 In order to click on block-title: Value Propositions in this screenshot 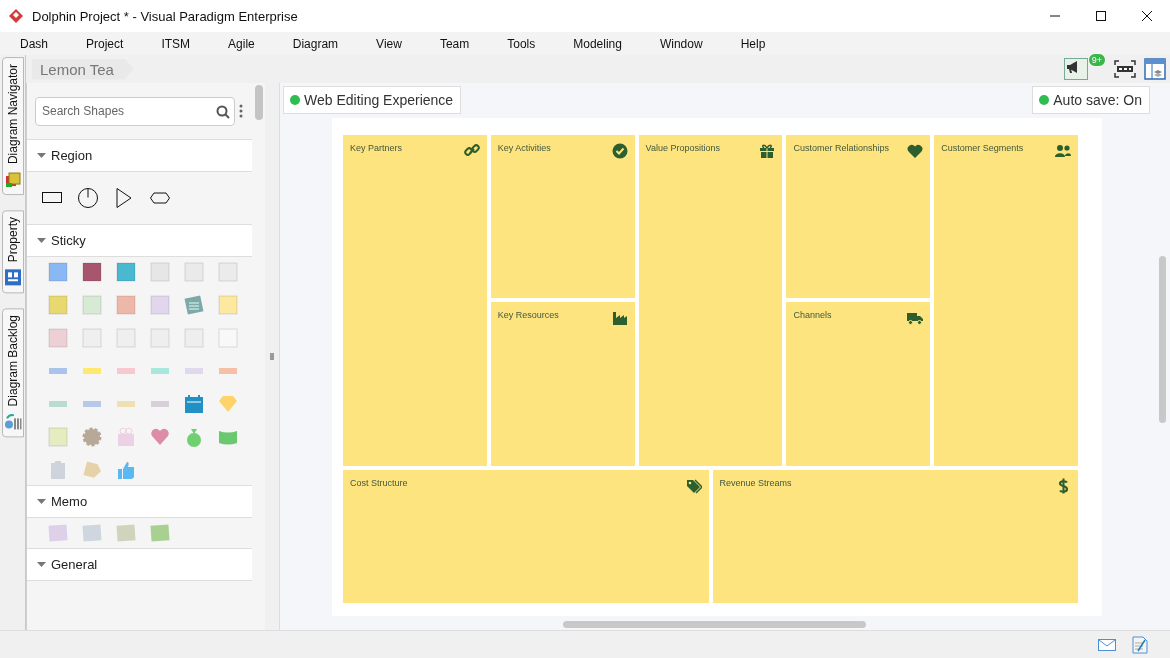, I will do `click(682, 148)`.